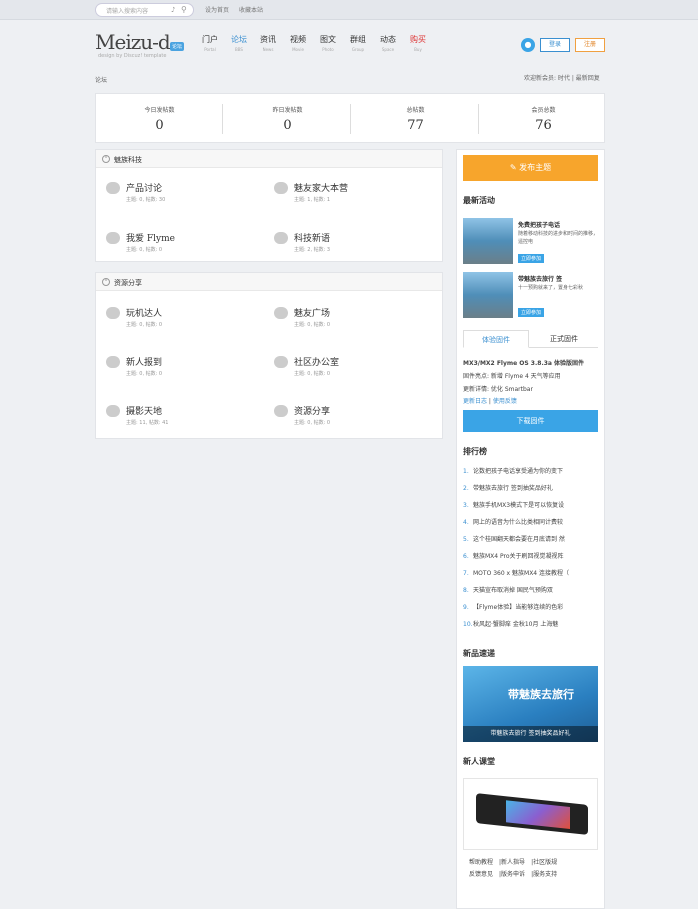  Describe the element at coordinates (251, 10) in the screenshot. I see `bookmark-link: 收藏本站` at that location.